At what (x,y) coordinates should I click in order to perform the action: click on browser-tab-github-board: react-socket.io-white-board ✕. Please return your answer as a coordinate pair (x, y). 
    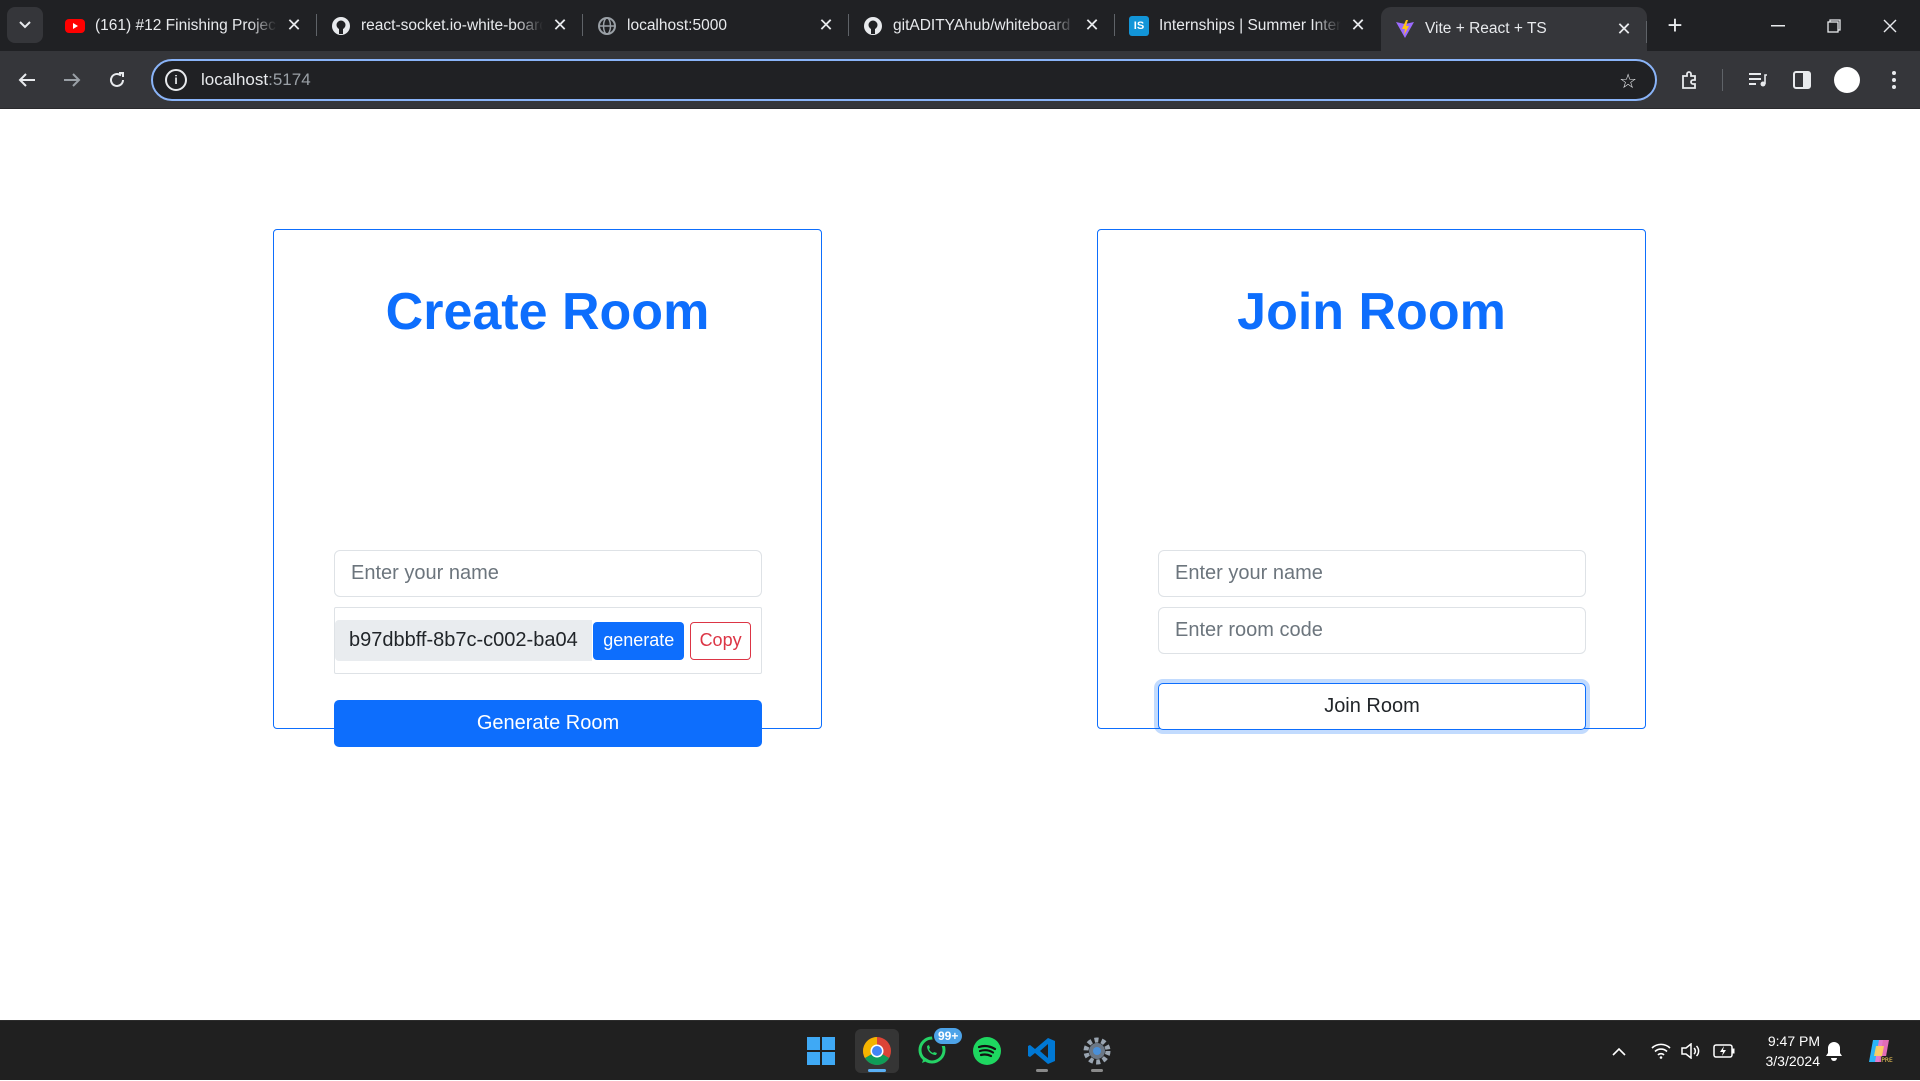
    Looking at the image, I should click on (450, 25).